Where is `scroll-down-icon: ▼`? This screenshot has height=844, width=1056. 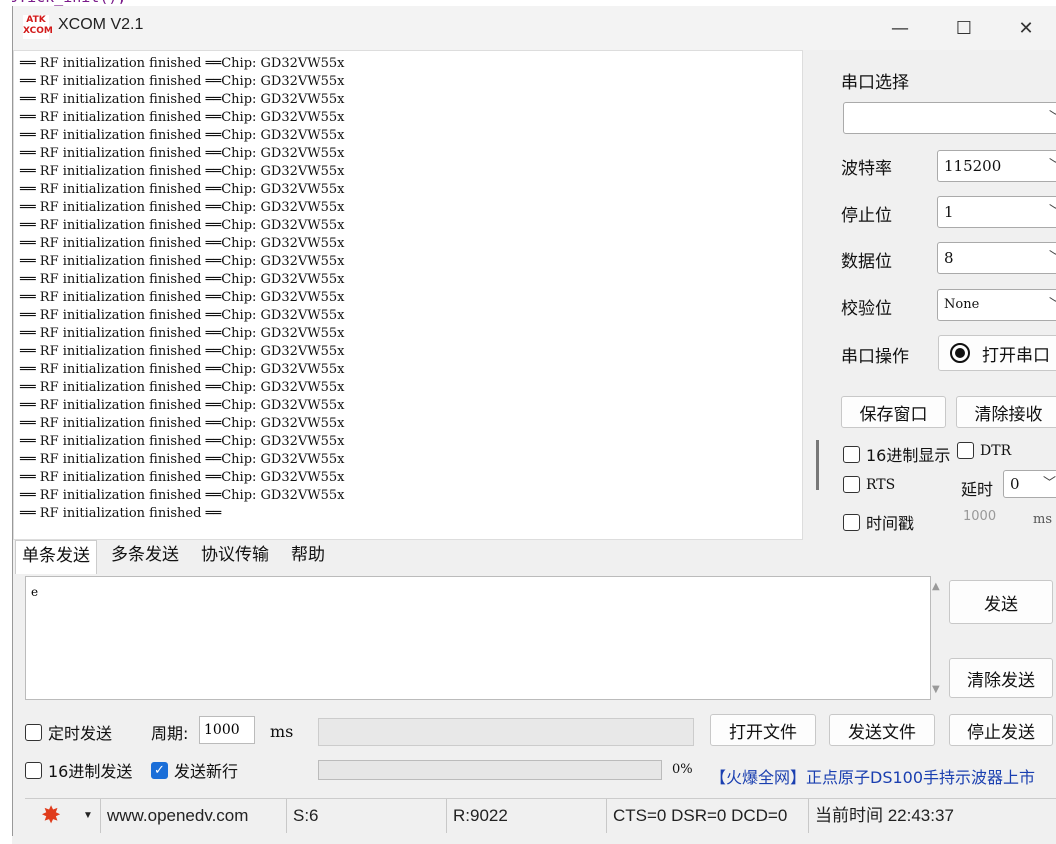
scroll-down-icon: ▼ is located at coordinates (936, 689).